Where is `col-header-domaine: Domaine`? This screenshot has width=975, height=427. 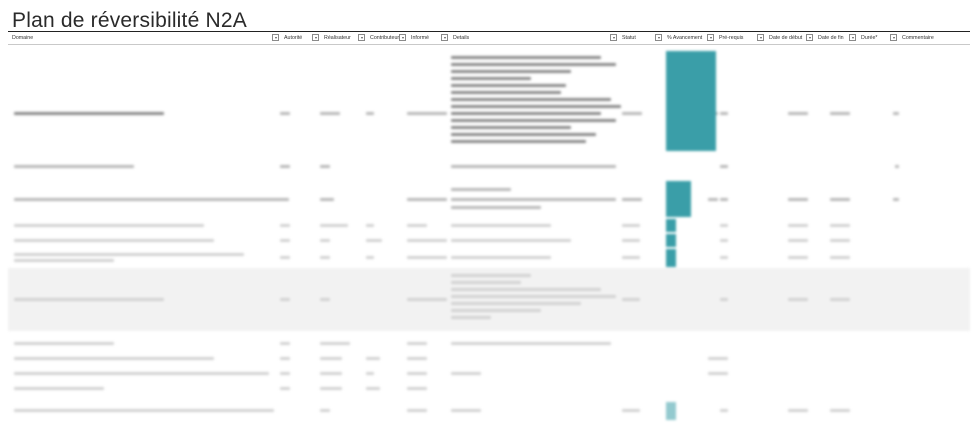 col-header-domaine: Domaine is located at coordinates (22, 38).